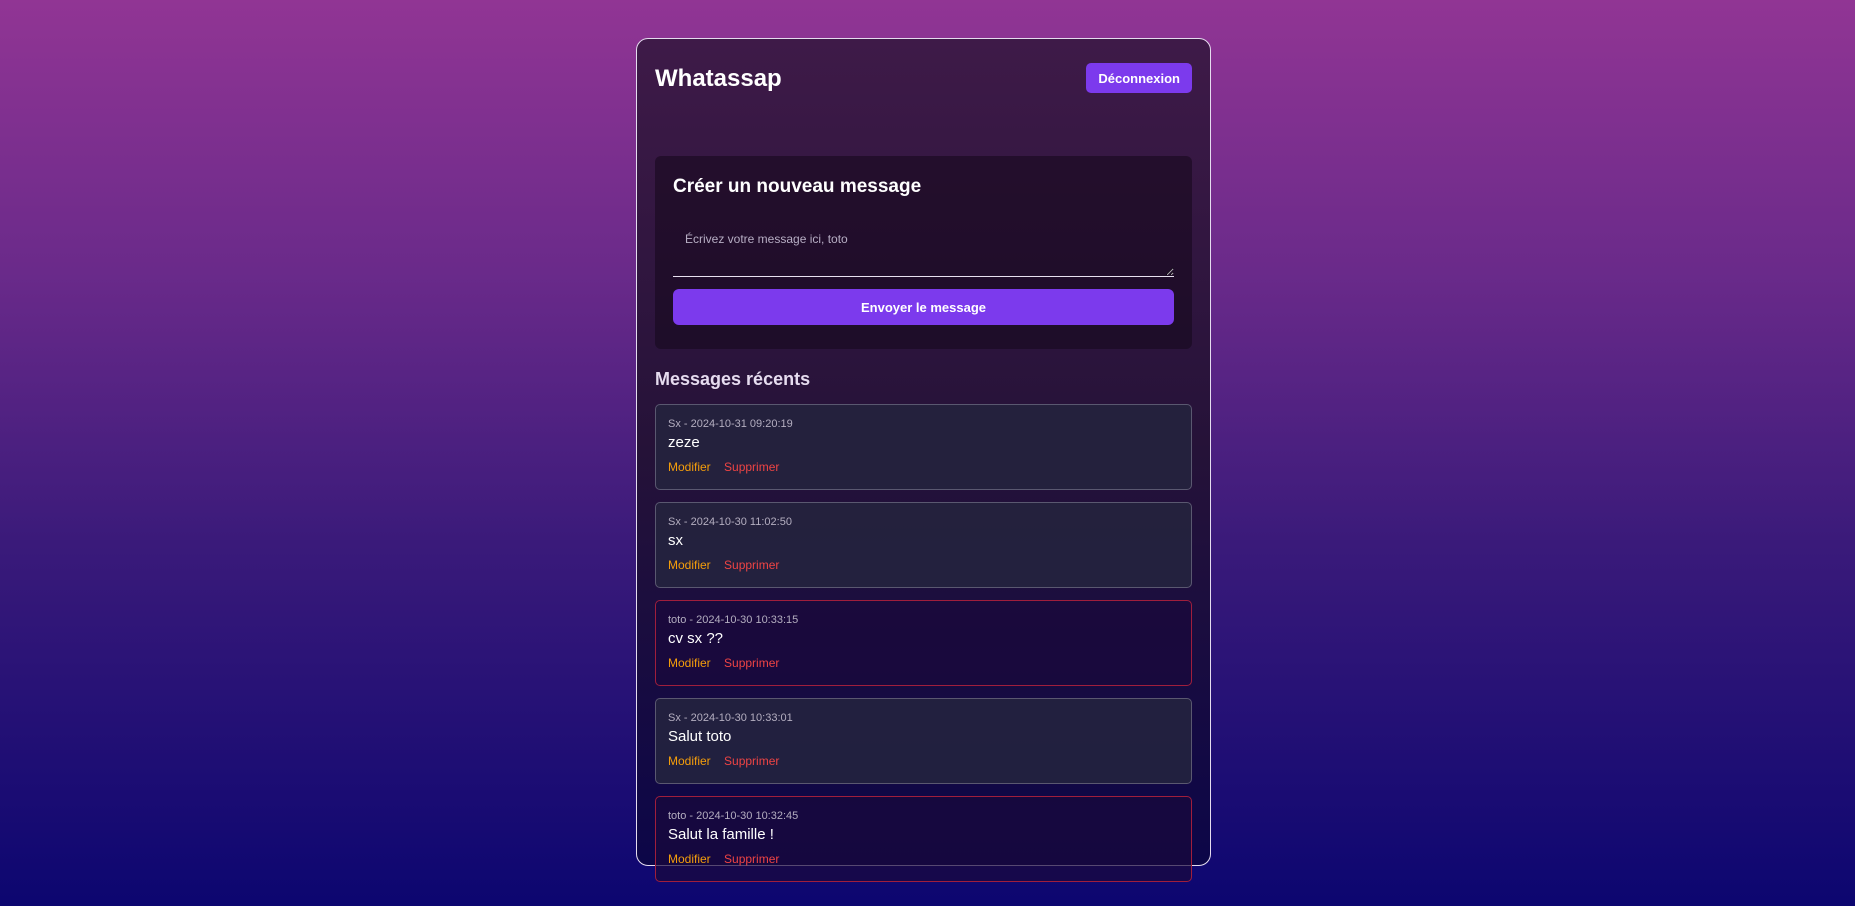 The image size is (1855, 906). Describe the element at coordinates (721, 834) in the screenshot. I see `message-text: Salut la famille !` at that location.